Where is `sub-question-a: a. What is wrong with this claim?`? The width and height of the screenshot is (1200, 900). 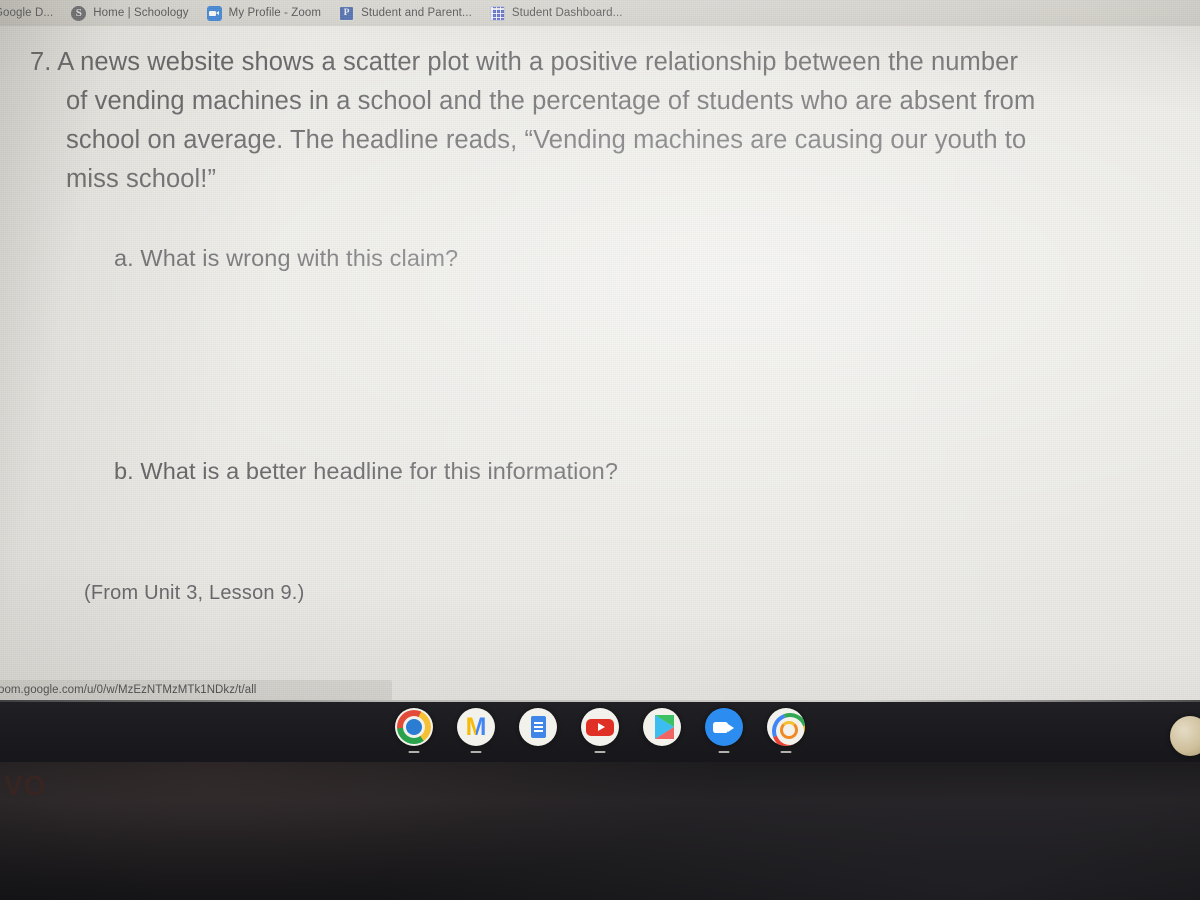 sub-question-a: a. What is wrong with this claim? is located at coordinates (286, 258).